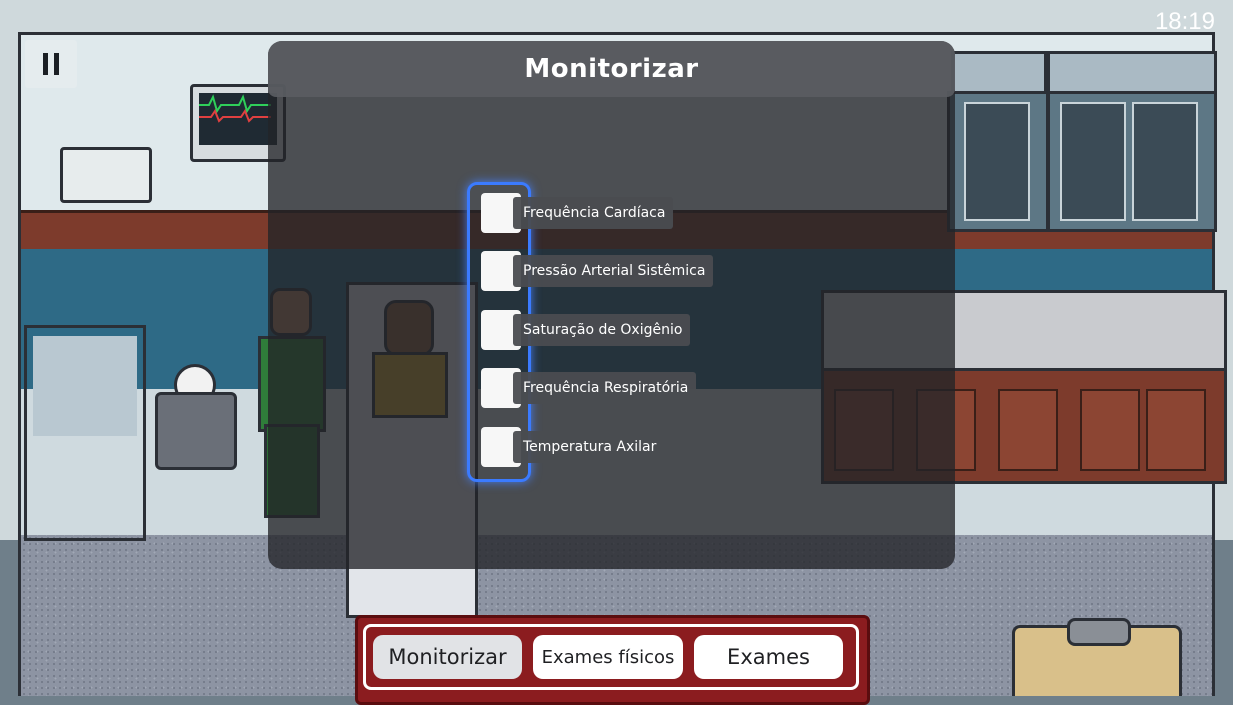 Image resolution: width=1233 pixels, height=705 pixels. Describe the element at coordinates (593, 213) in the screenshot. I see `option-label: Frequência Cardíaca` at that location.